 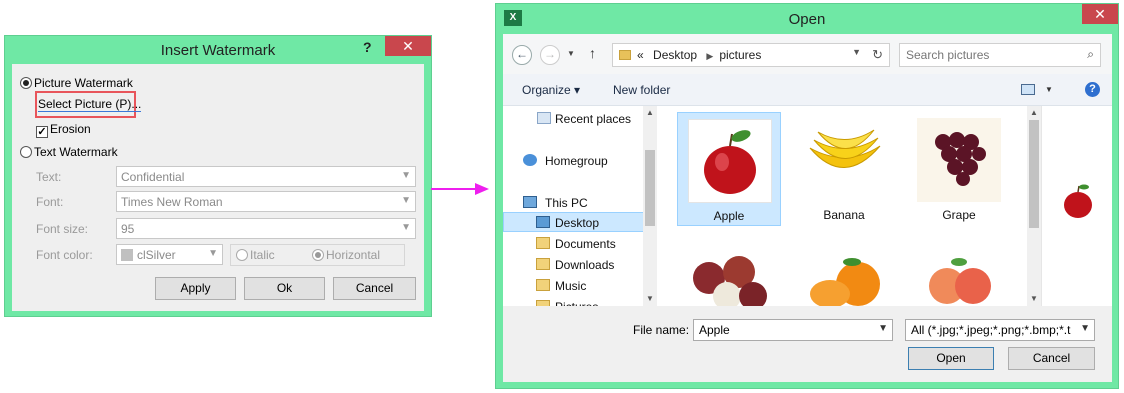 What do you see at coordinates (574, 222) in the screenshot?
I see `nav-item-desktop: Desktop` at bounding box center [574, 222].